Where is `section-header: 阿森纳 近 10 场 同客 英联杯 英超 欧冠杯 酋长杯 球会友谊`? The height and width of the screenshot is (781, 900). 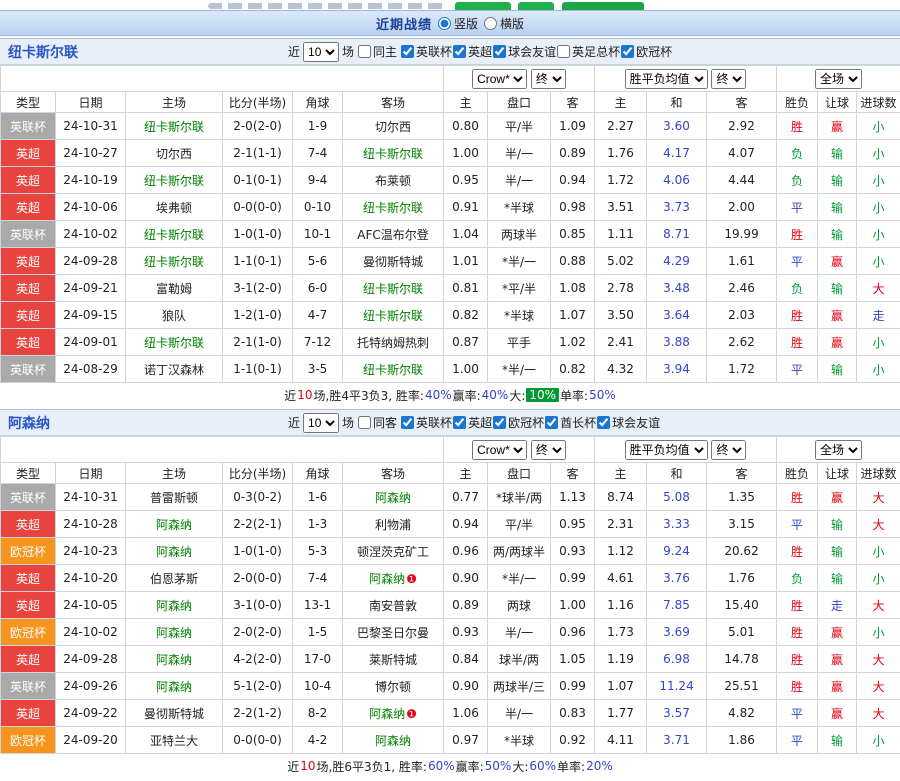 section-header: 阿森纳 近 10 场 同客 英联杯 英超 欧冠杯 酋长杯 球会友谊 is located at coordinates (450, 422).